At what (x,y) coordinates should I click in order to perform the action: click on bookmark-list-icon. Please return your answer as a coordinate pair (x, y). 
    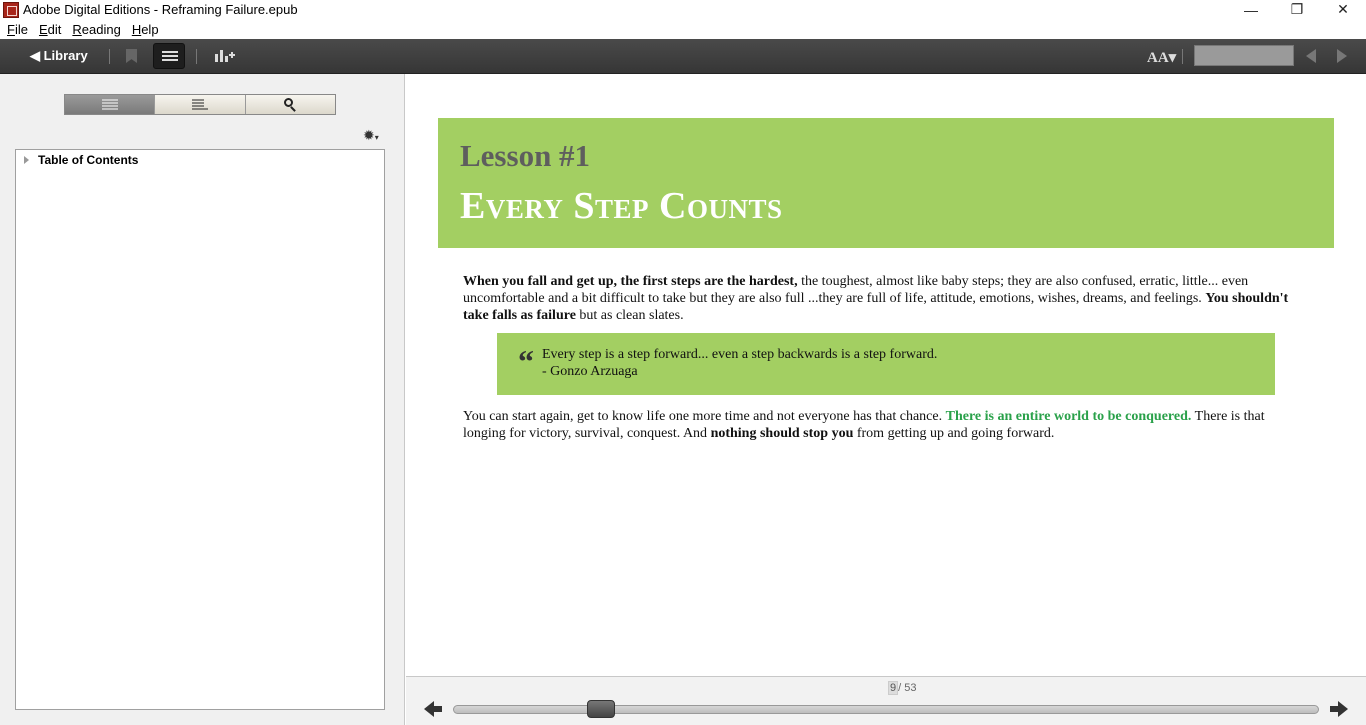
    Looking at the image, I should click on (199, 104).